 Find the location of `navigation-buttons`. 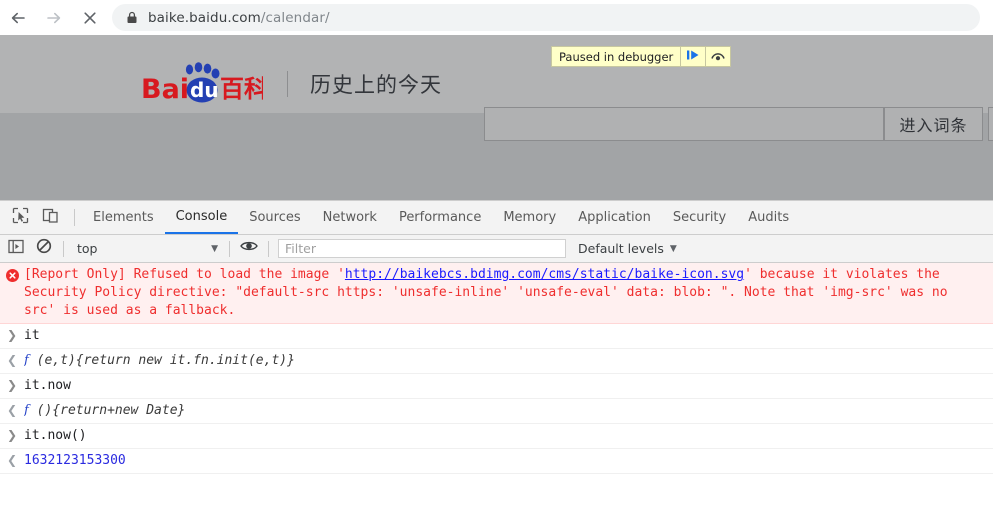

navigation-buttons is located at coordinates (54, 17).